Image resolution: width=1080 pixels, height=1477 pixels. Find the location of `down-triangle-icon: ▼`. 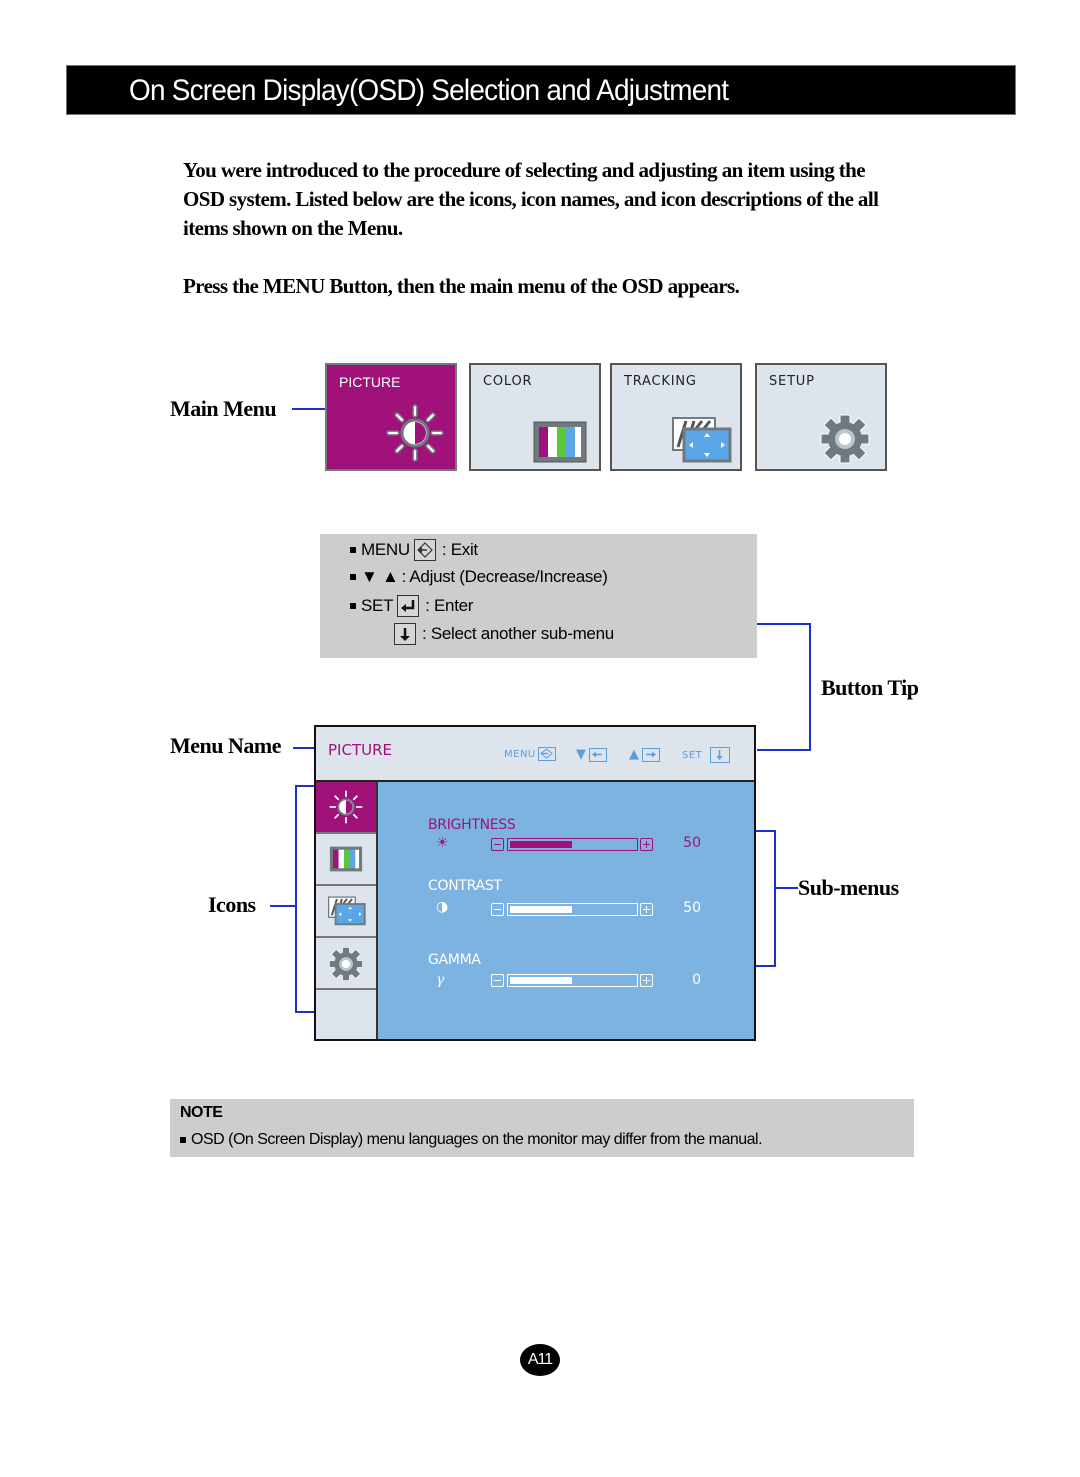

down-triangle-icon: ▼ is located at coordinates (581, 754).